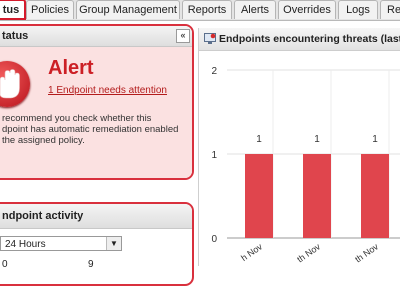 The height and width of the screenshot is (286, 400). I want to click on tab-alerts: Alerts, so click(255, 9).